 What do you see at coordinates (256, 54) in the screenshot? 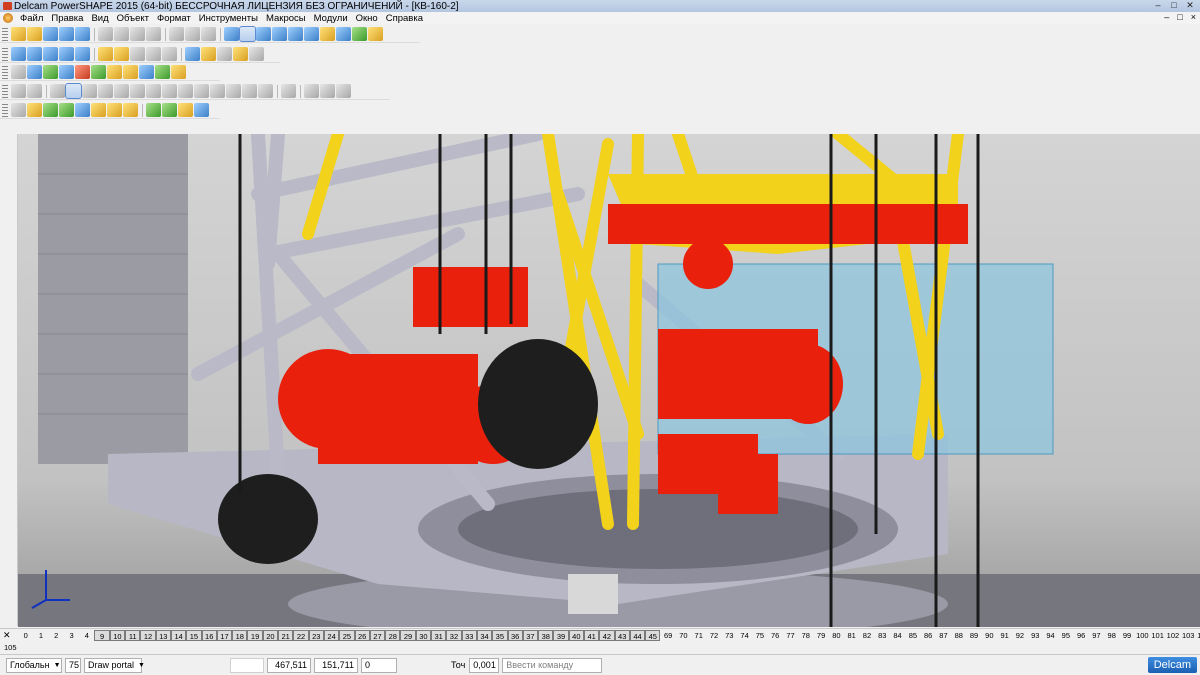
I see `hand-icon` at bounding box center [256, 54].